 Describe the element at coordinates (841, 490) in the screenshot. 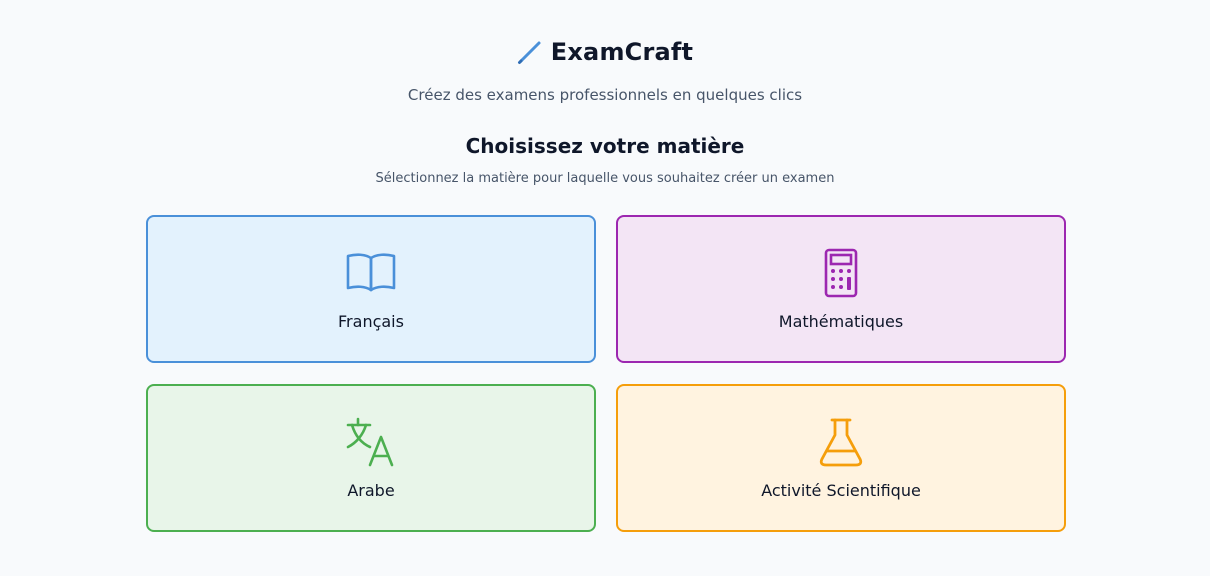

I see `subject-label: Activité Scientifique` at that location.